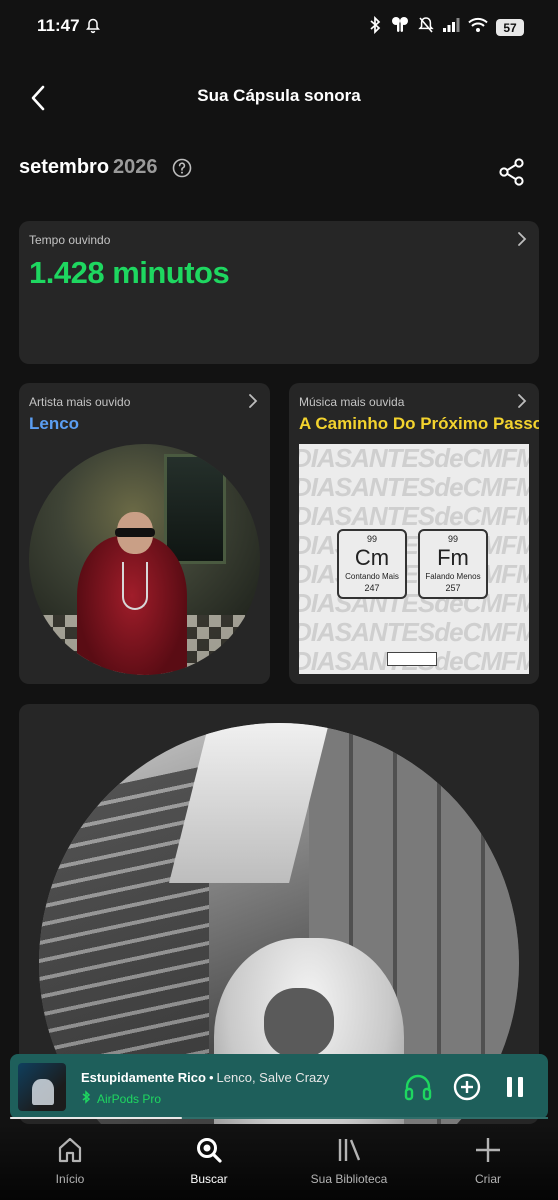 The width and height of the screenshot is (558, 1200). I want to click on airpods-icon, so click(400, 27).